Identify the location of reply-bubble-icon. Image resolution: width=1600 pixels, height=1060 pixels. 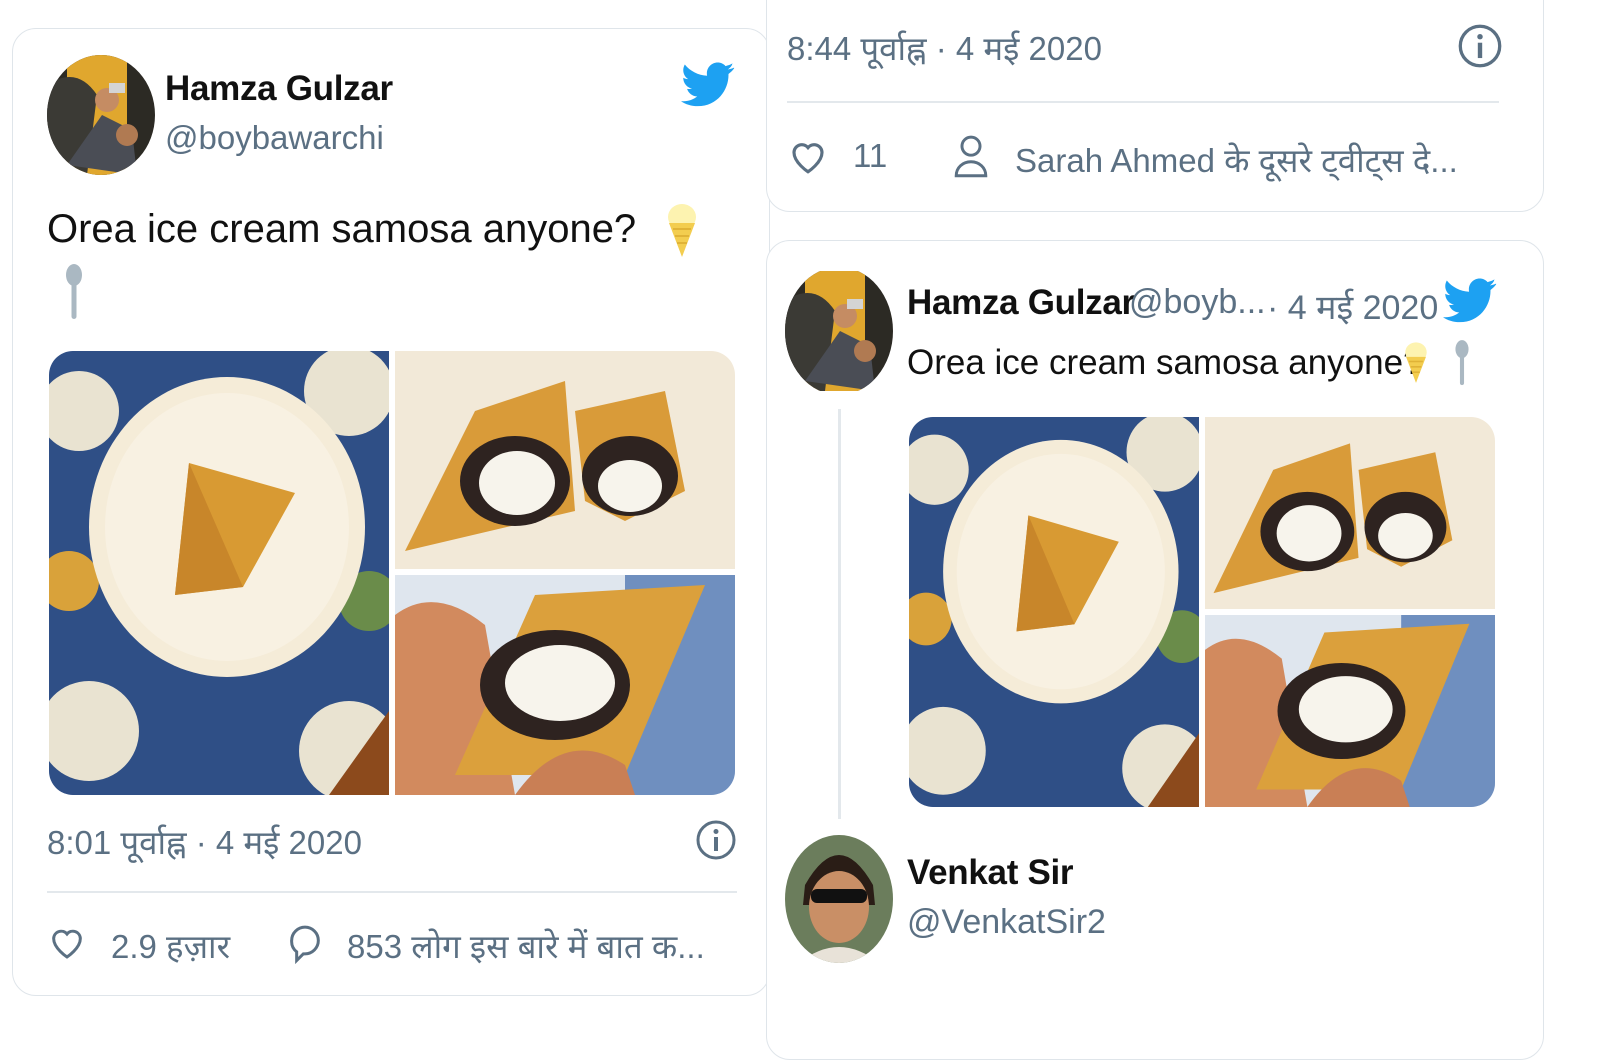
(305, 945).